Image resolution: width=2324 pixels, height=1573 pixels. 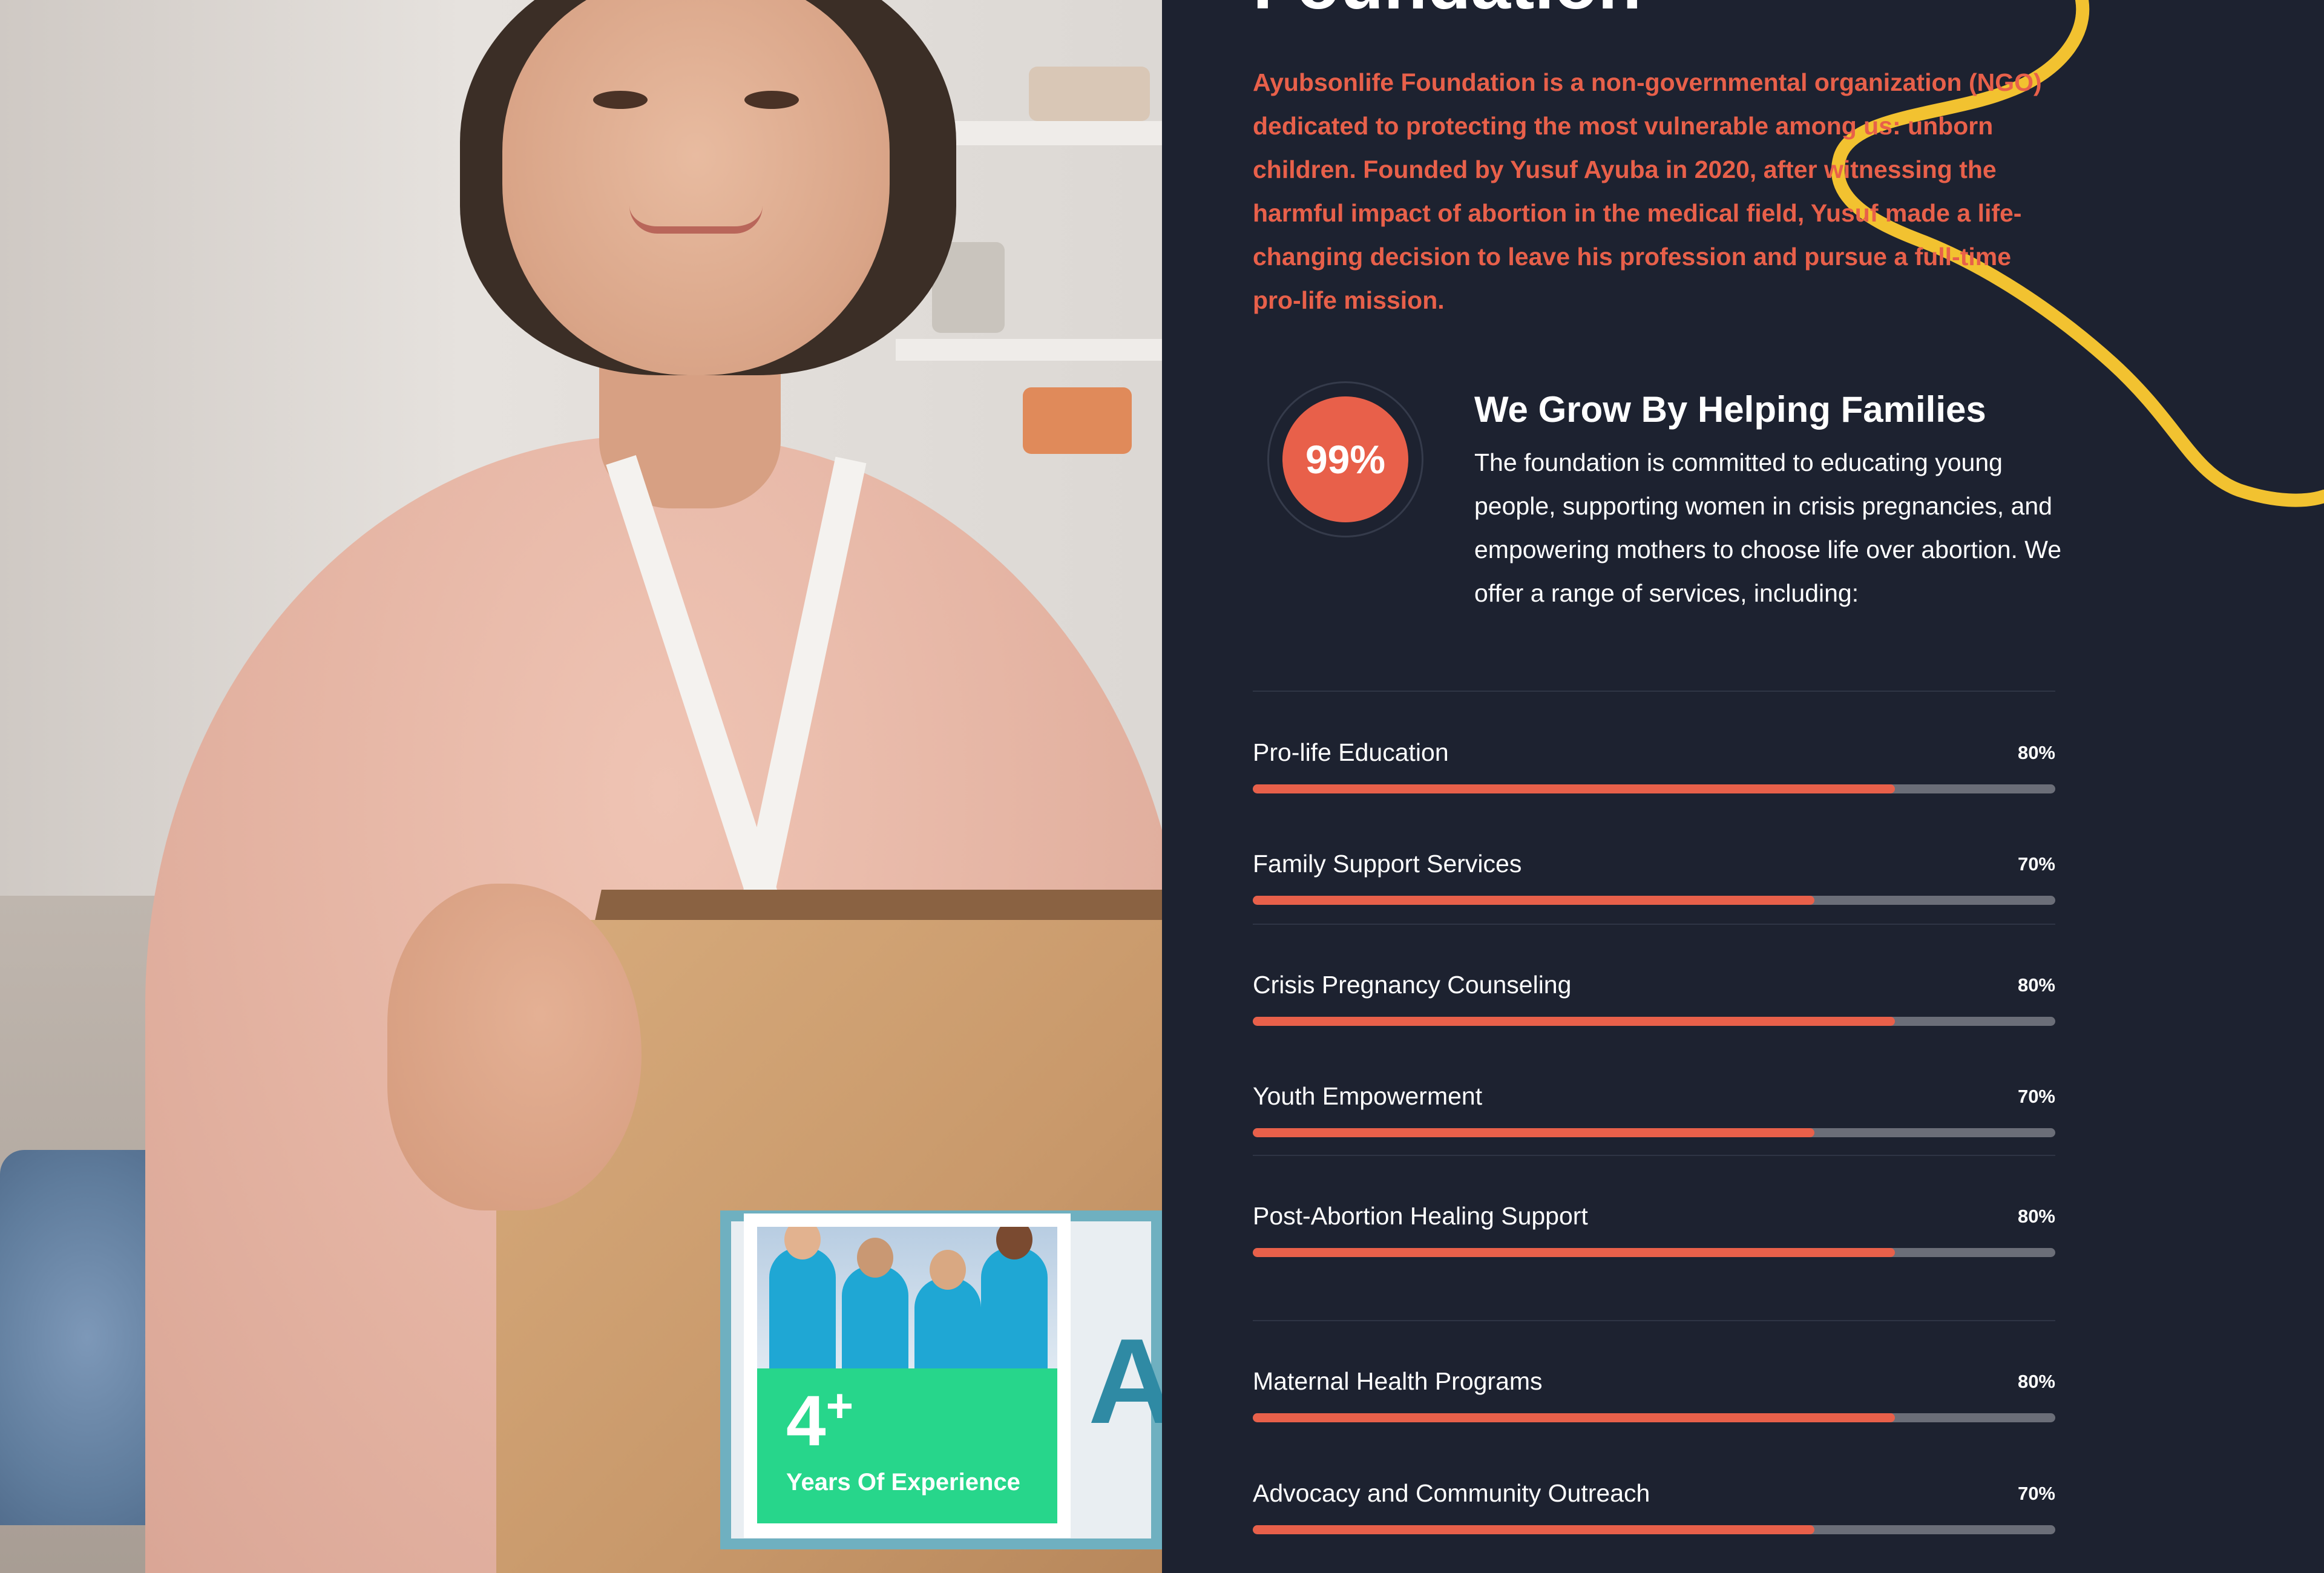 What do you see at coordinates (1654, 1395) in the screenshot?
I see `skill-bar: Maternal Health Programs 80%` at bounding box center [1654, 1395].